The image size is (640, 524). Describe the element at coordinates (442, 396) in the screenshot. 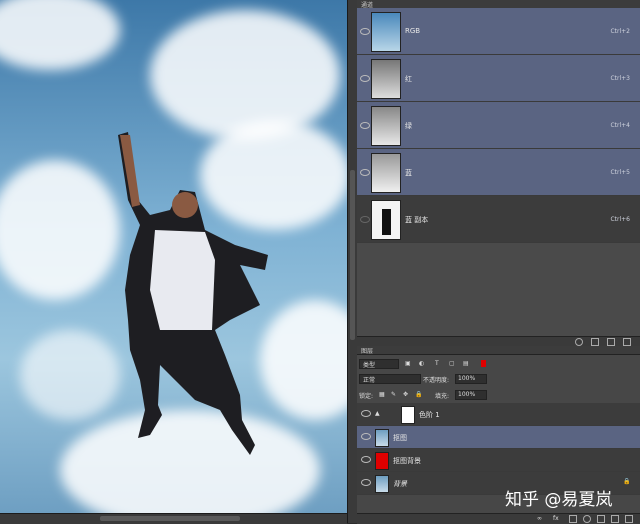

I see `fill-label: 填充:` at that location.